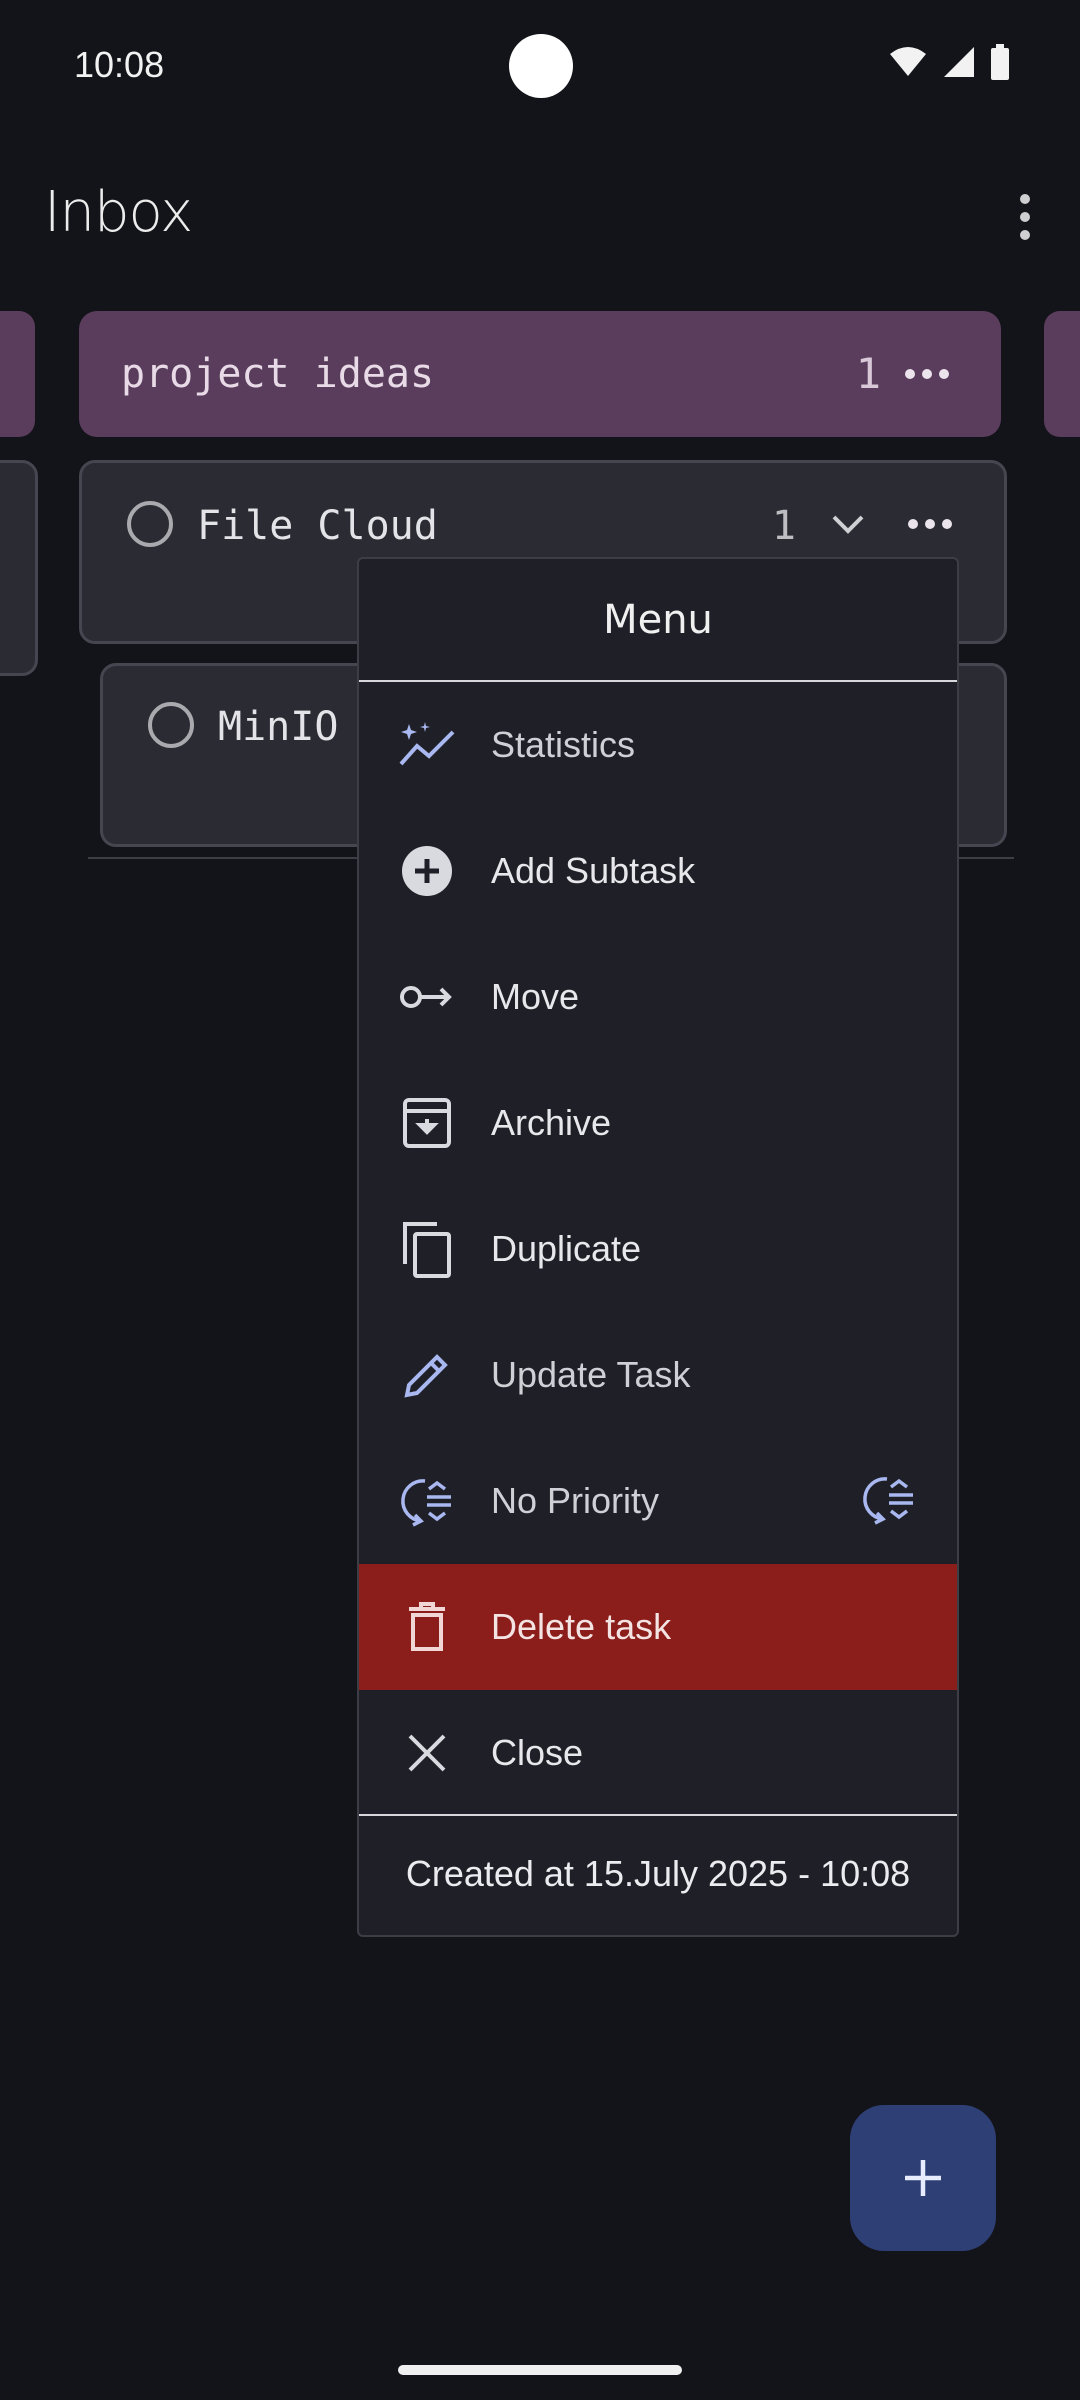 The image size is (1080, 2400). What do you see at coordinates (658, 745) in the screenshot?
I see `menu-item-statistics: Statistics` at bounding box center [658, 745].